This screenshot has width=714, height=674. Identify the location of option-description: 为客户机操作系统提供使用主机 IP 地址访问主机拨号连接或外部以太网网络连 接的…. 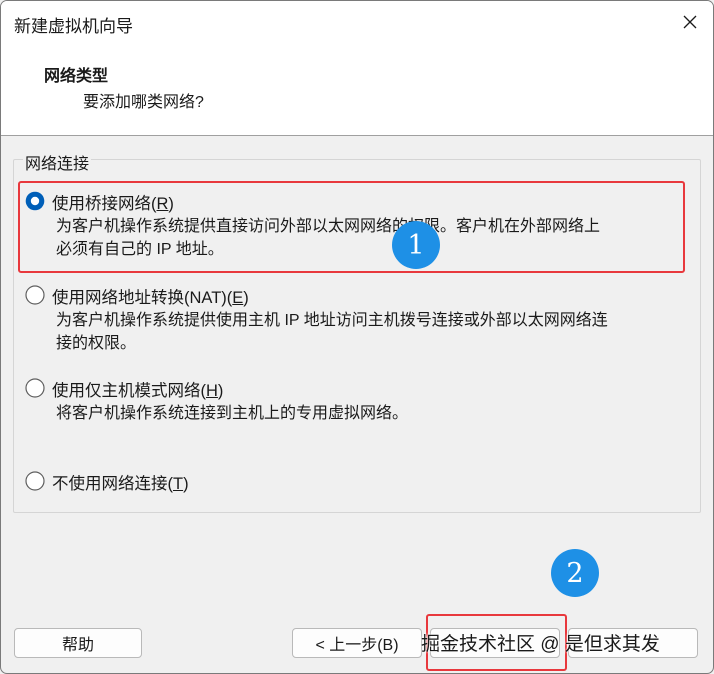
(332, 332).